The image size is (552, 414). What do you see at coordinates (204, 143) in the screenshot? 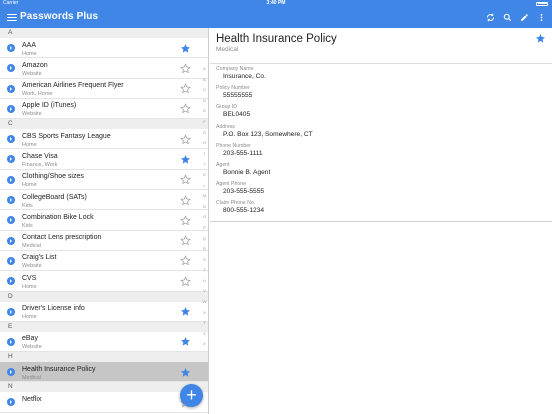
I see `index-letter-h: H` at bounding box center [204, 143].